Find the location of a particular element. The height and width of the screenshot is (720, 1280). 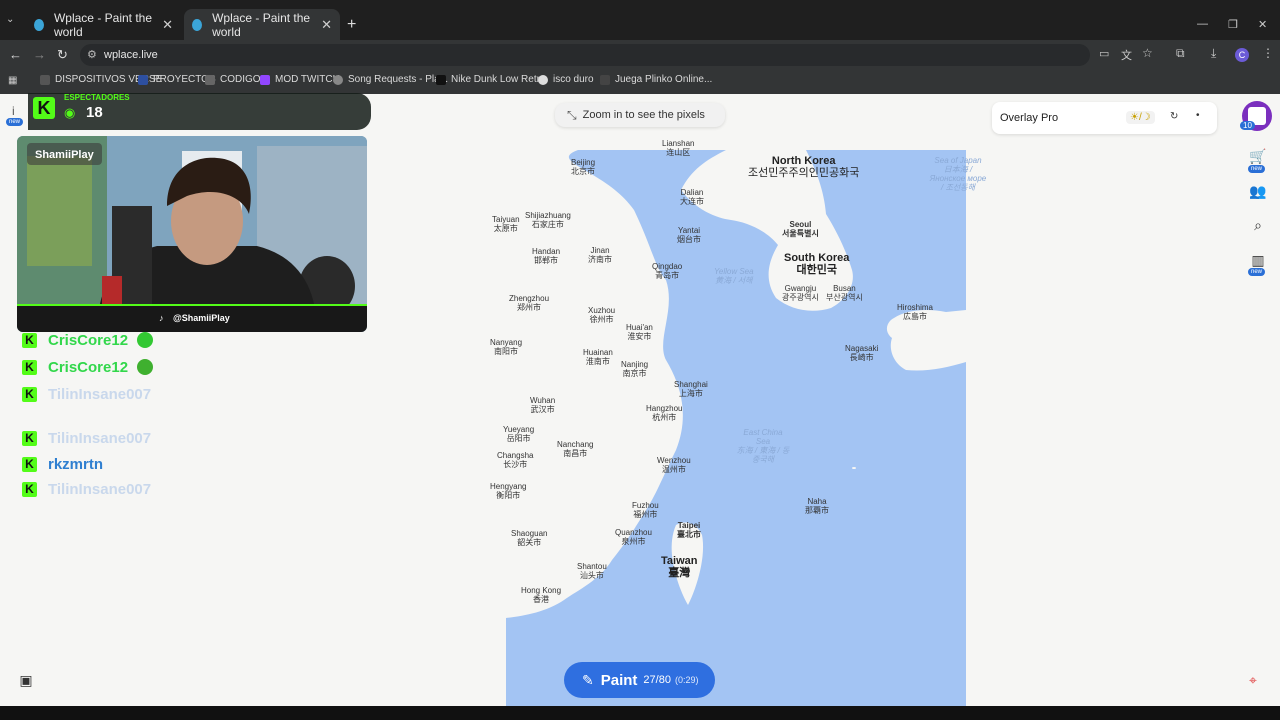

tiktok-handle: @ShamiiPlay is located at coordinates (201, 318).